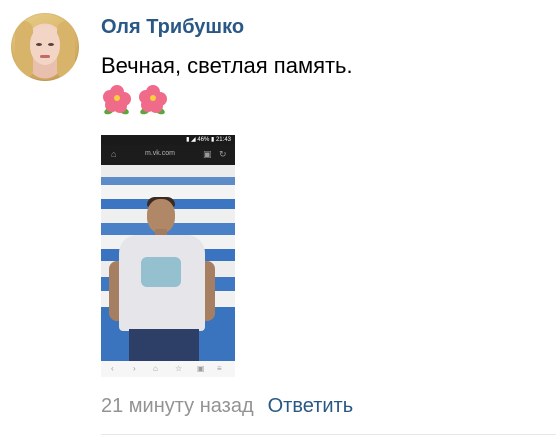  Describe the element at coordinates (168, 140) in the screenshot. I see `screenshot-status-bar: ▮ ◢ 46% ▮ 21:43` at that location.